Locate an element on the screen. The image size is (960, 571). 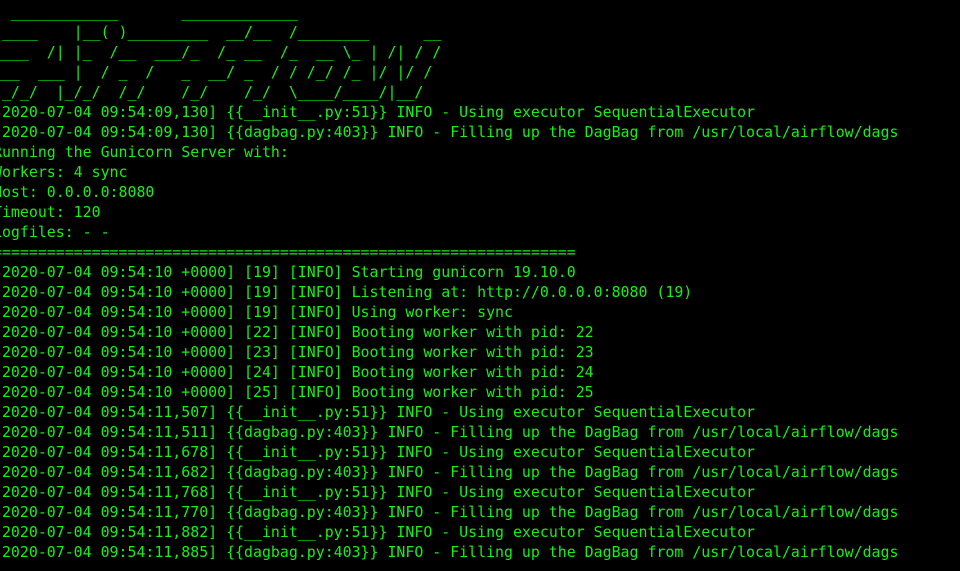
server-info-workers: Workers: 4 sync is located at coordinates (64, 172).